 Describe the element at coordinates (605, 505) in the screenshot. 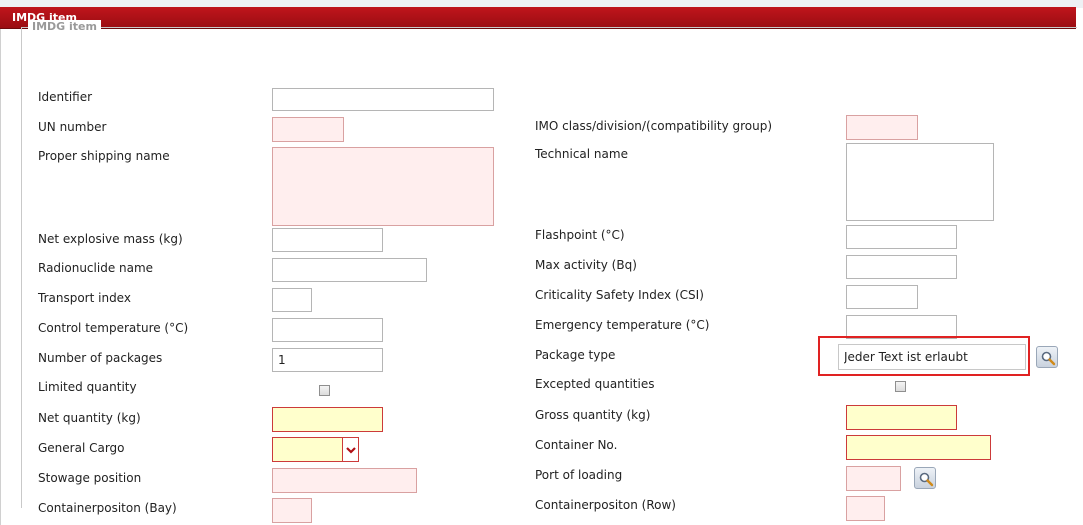

I see `containerposition-row-label: Containerpositon (Row)` at that location.